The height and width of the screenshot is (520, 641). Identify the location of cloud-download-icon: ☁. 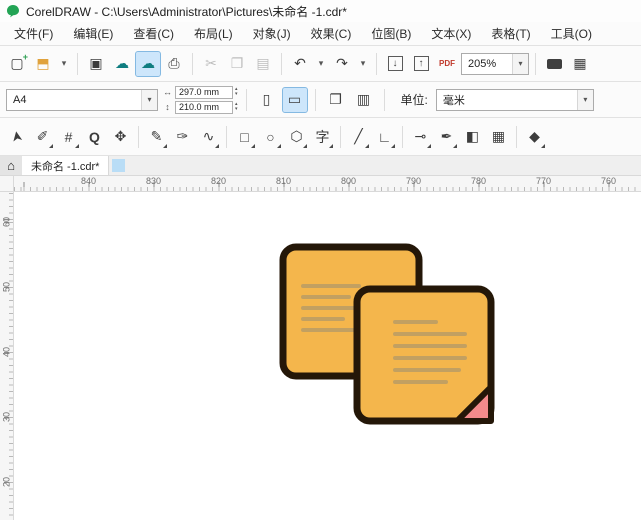
(122, 63).